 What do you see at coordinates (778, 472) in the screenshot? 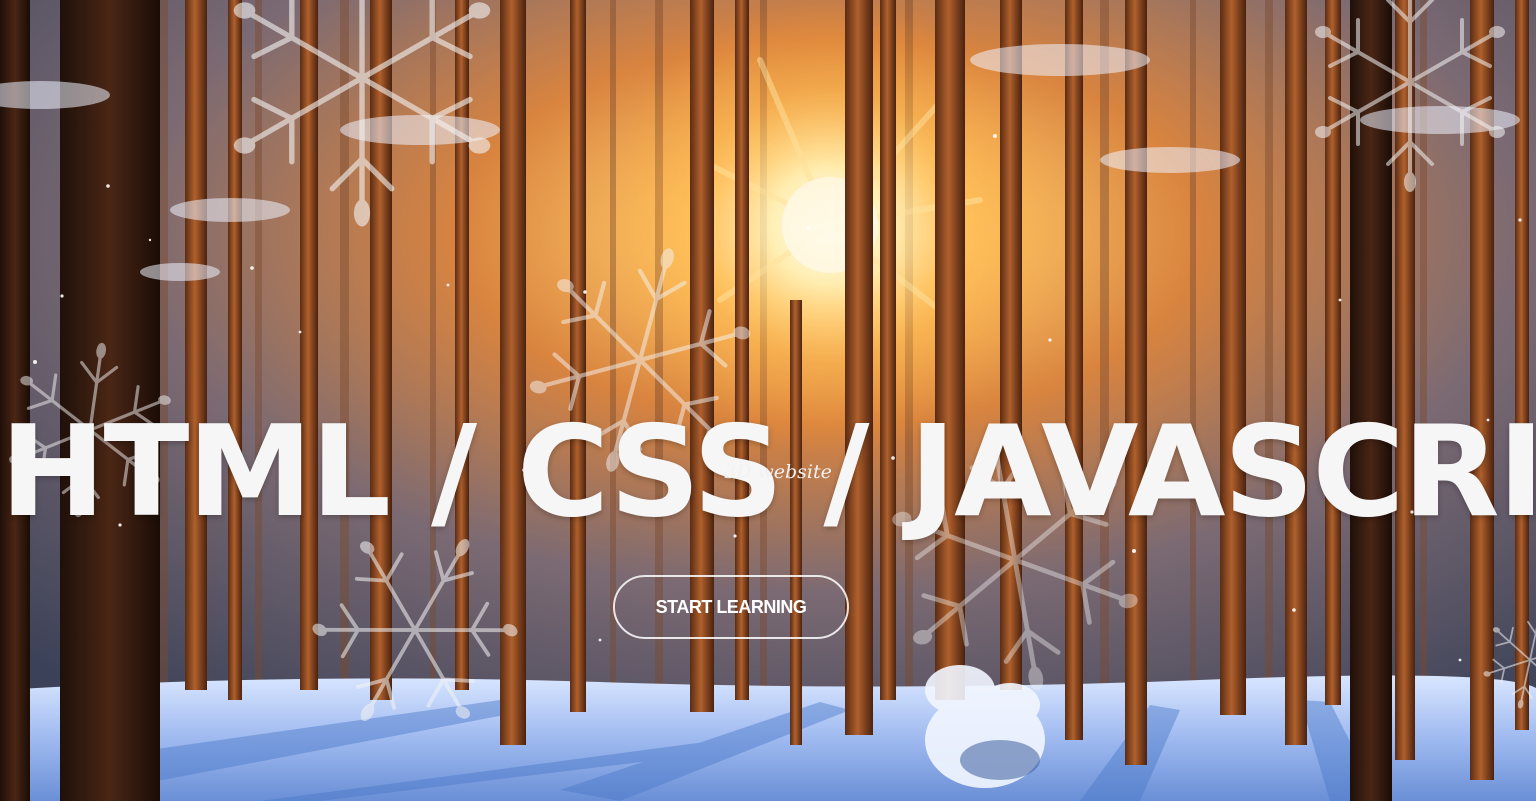
I see `page-subtitle: 3D website` at bounding box center [778, 472].